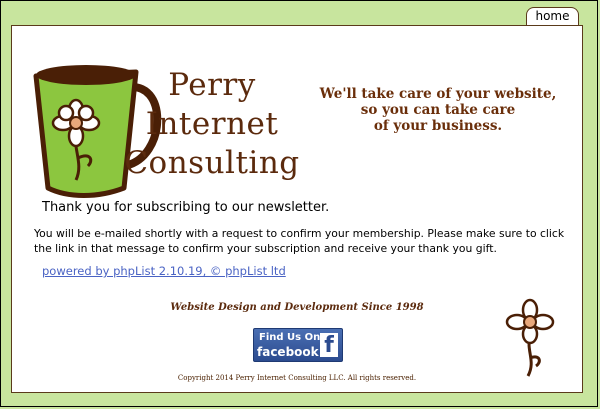 This screenshot has height=409, width=600. Describe the element at coordinates (212, 163) in the screenshot. I see `brand-line-3: Consulting` at that location.